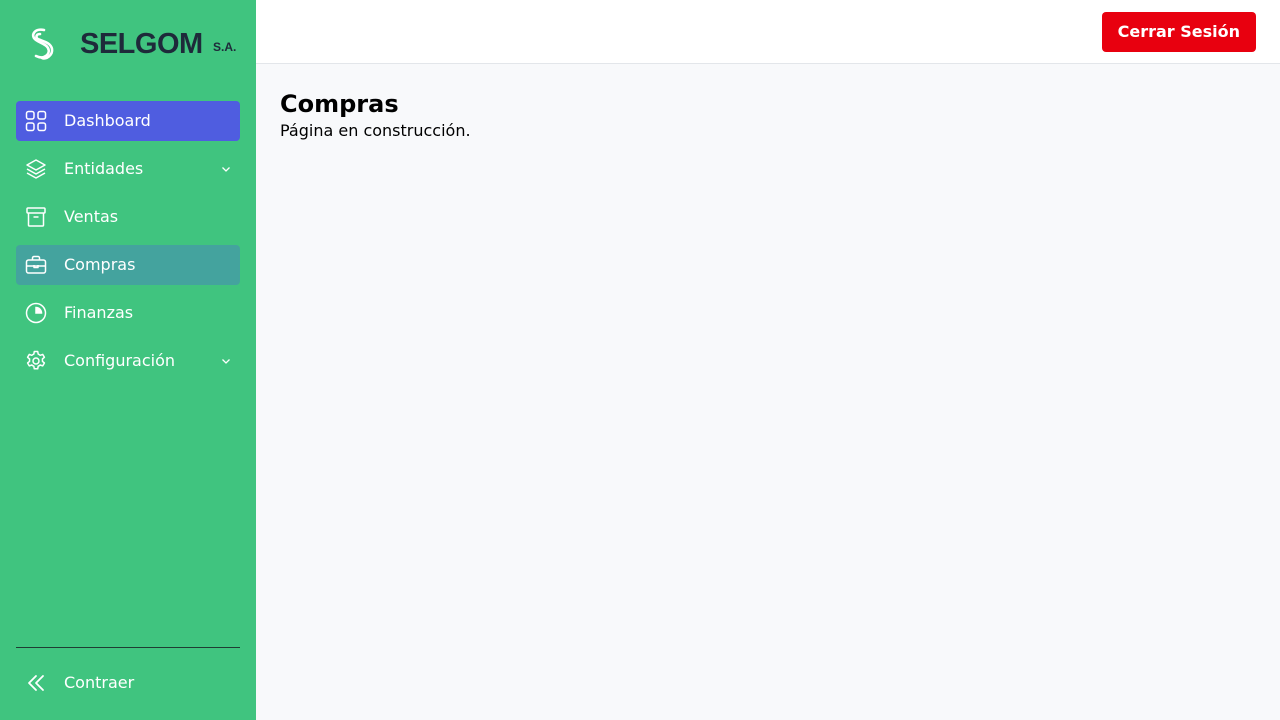  I want to click on double-chevron-left-icon, so click(36, 683).